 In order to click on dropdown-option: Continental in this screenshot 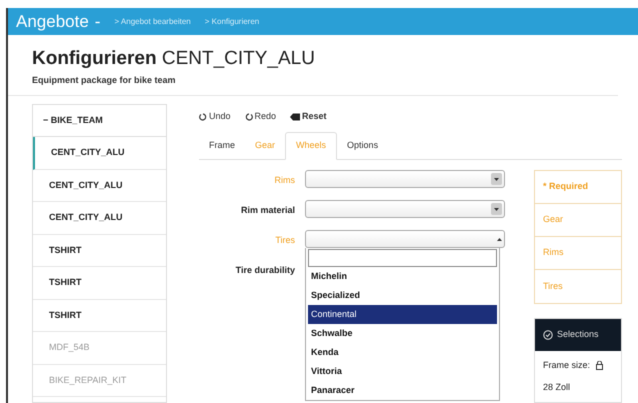, I will do `click(402, 314)`.